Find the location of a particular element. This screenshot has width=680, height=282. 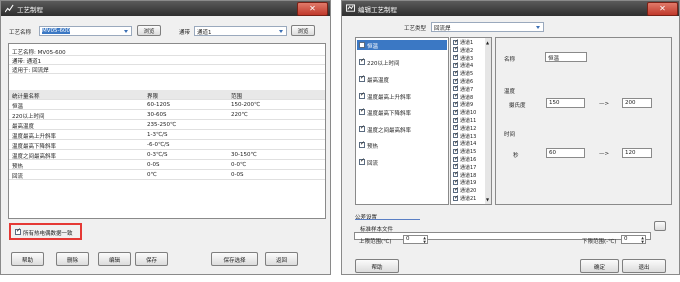

stat-item: 温度之间最高斜率 is located at coordinates (402, 129).